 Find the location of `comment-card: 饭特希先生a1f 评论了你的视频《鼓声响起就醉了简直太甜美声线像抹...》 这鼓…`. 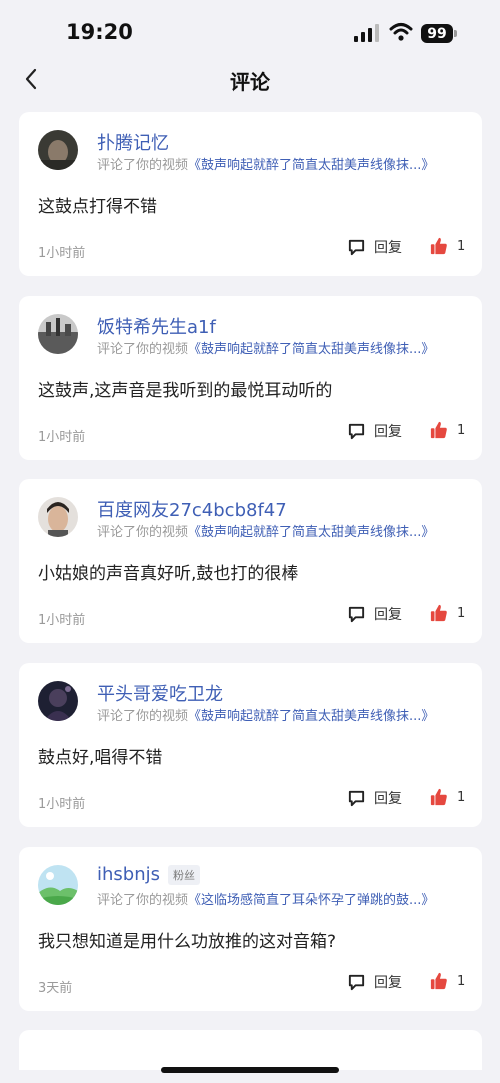

comment-card: 饭特希先生a1f 评论了你的视频《鼓声响起就醉了简直太甜美声线像抹...》 这鼓… is located at coordinates (250, 378).